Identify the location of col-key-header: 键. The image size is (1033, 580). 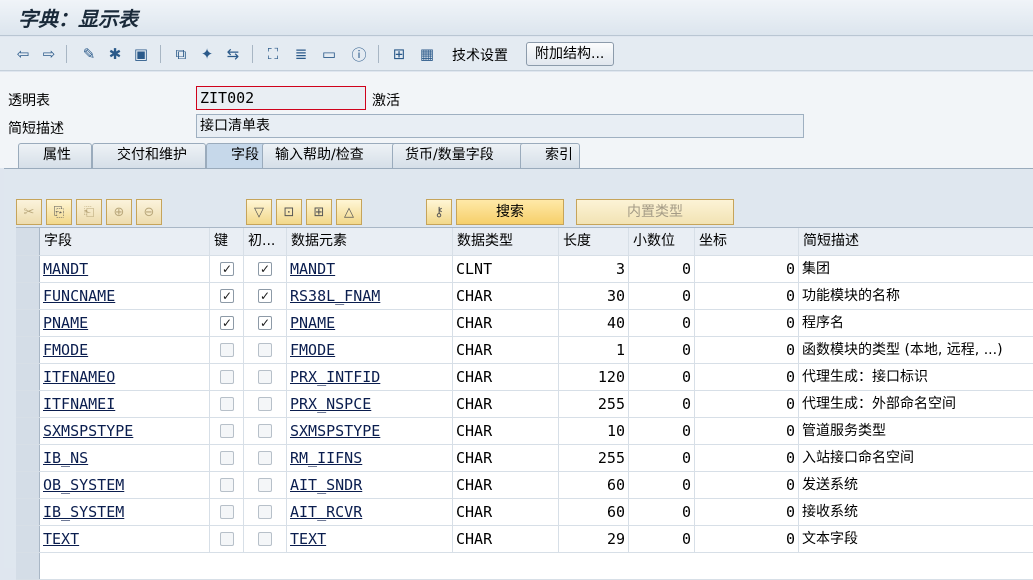
(227, 241).